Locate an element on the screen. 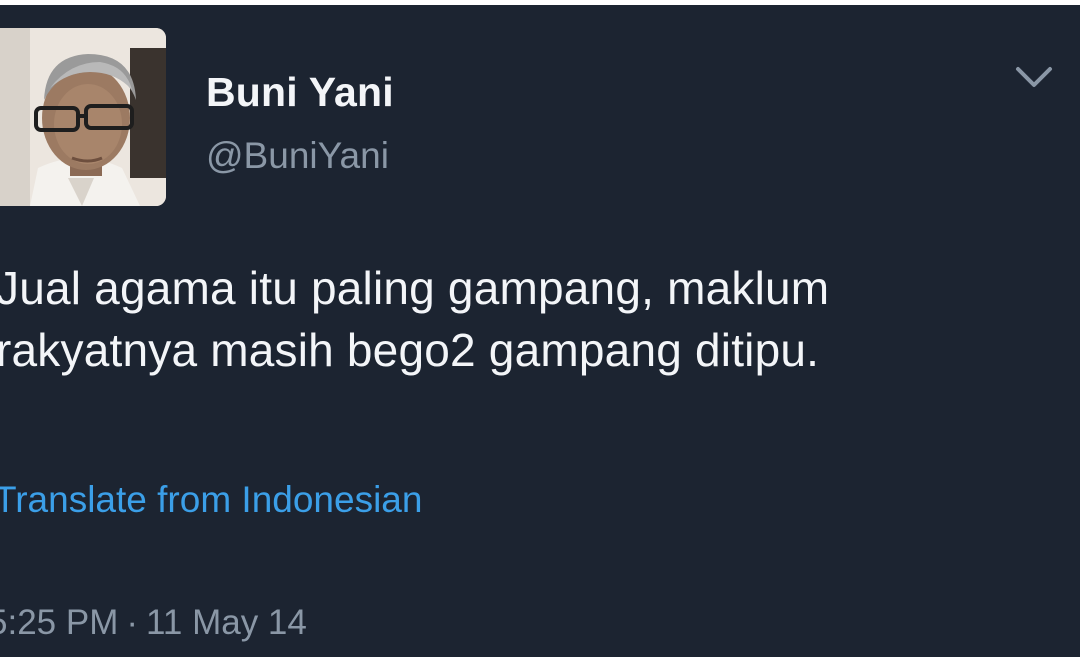 This screenshot has width=1080, height=660. tweet-time: 5:25 PM is located at coordinates (59, 622).